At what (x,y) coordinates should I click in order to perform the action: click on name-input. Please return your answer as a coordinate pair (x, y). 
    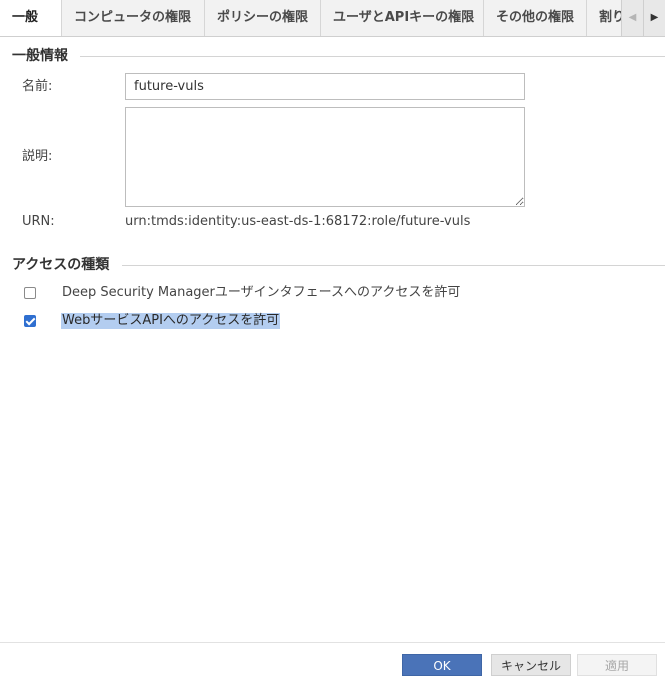
    Looking at the image, I should click on (325, 86).